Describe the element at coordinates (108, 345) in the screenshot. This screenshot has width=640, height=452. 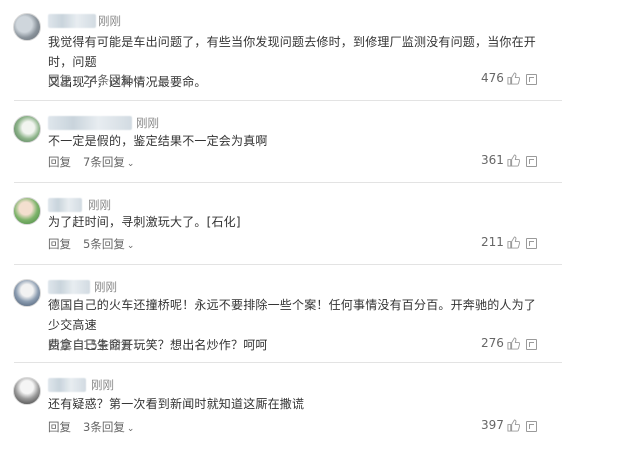
I see `replies-count: 15条回复` at that location.